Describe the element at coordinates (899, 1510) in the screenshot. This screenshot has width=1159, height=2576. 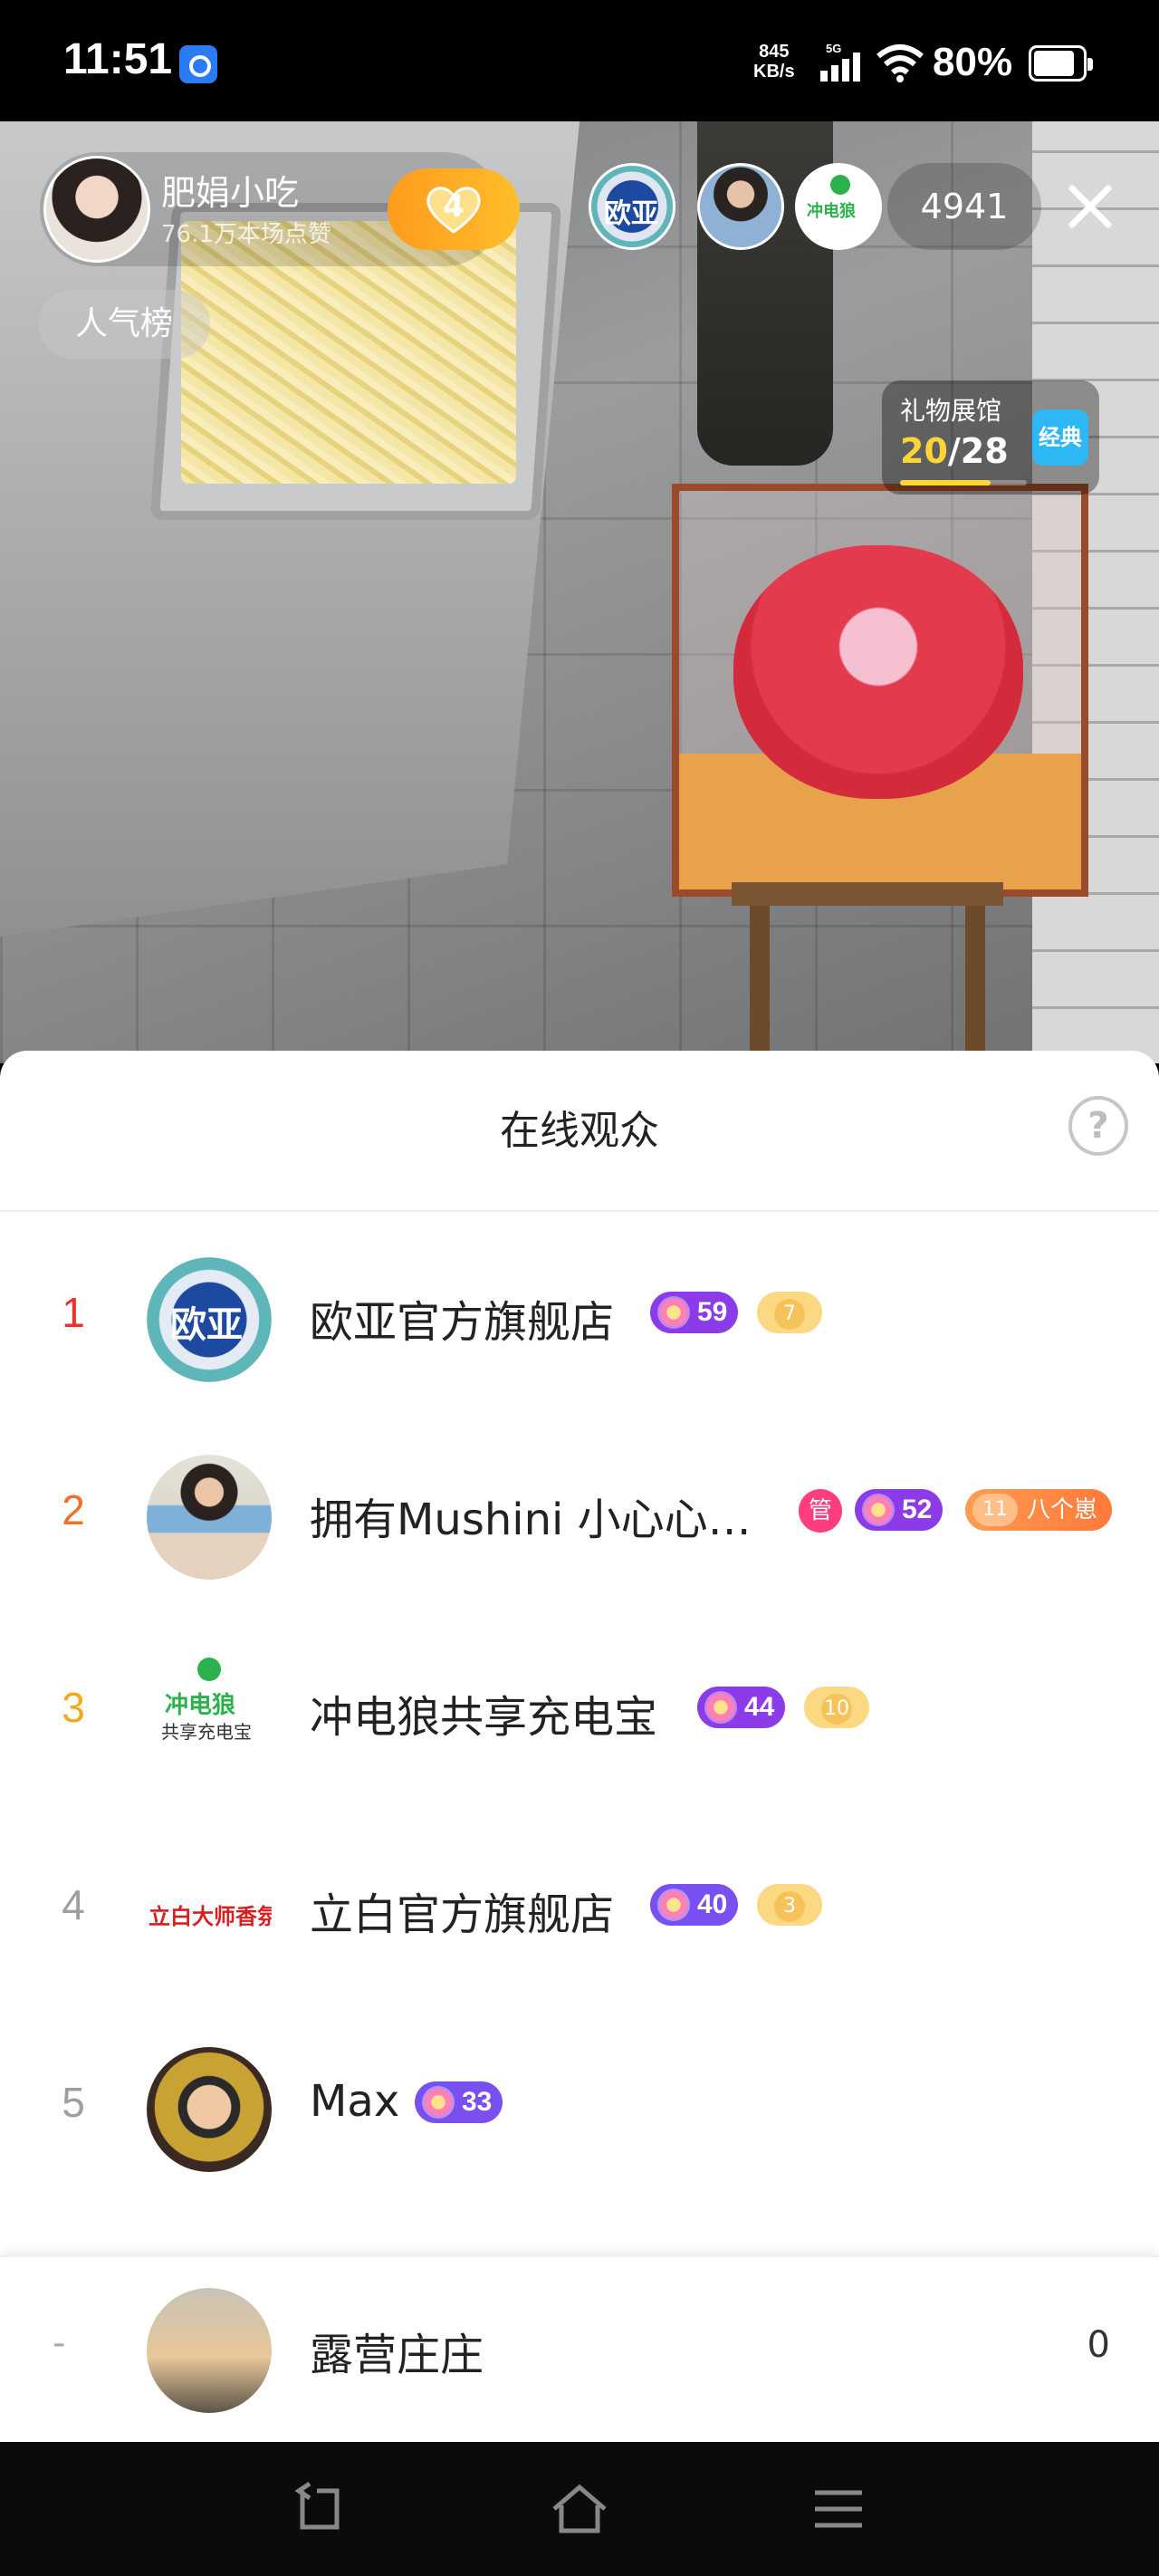
I see `fan-level-badge: 52` at that location.